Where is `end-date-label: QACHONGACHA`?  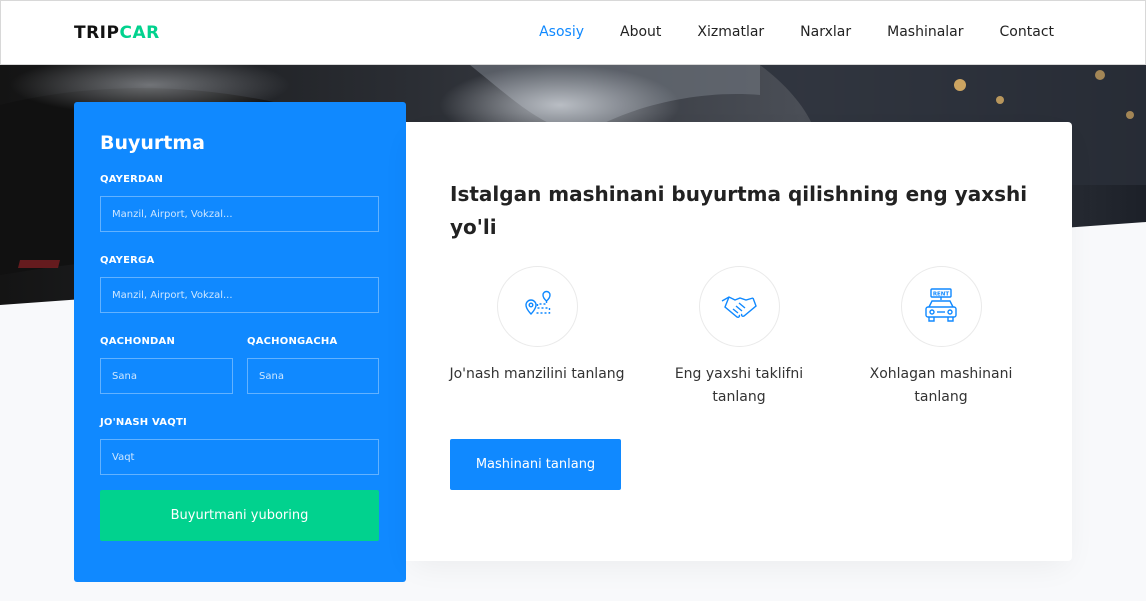
end-date-label: QACHONGACHA is located at coordinates (292, 341).